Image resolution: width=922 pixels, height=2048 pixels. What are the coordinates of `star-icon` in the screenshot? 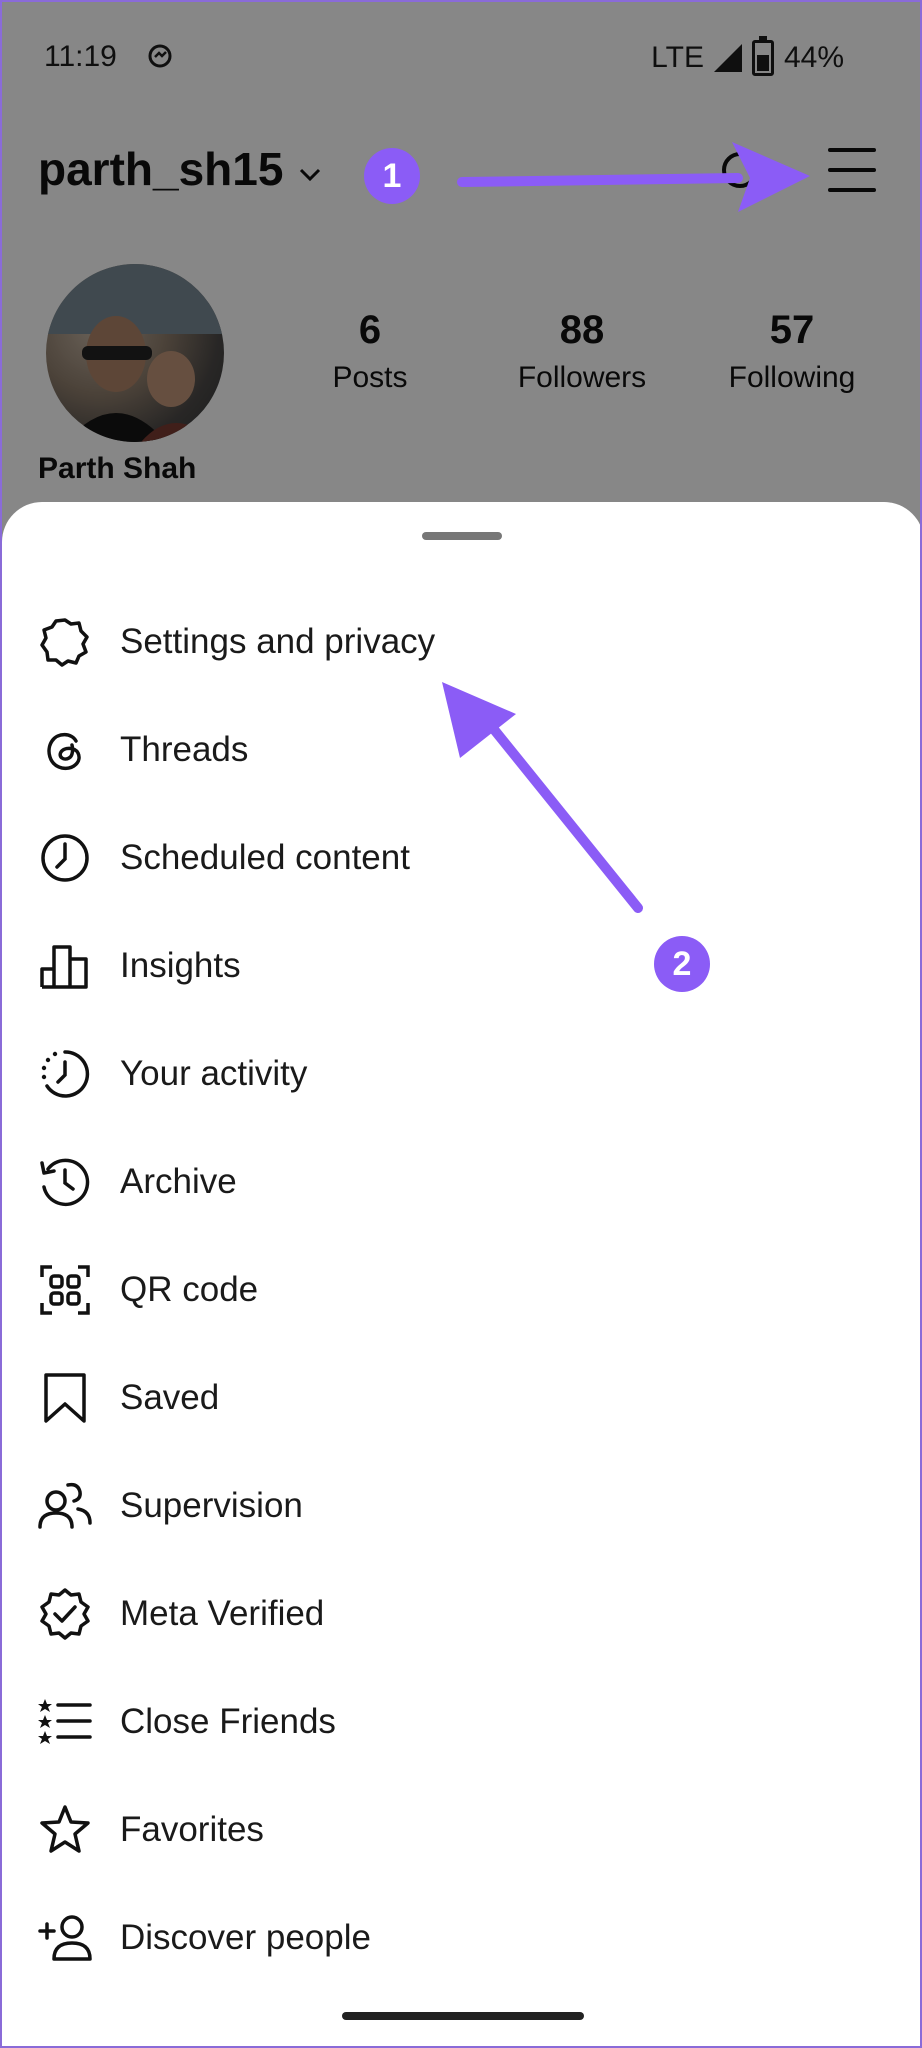 It's located at (65, 1829).